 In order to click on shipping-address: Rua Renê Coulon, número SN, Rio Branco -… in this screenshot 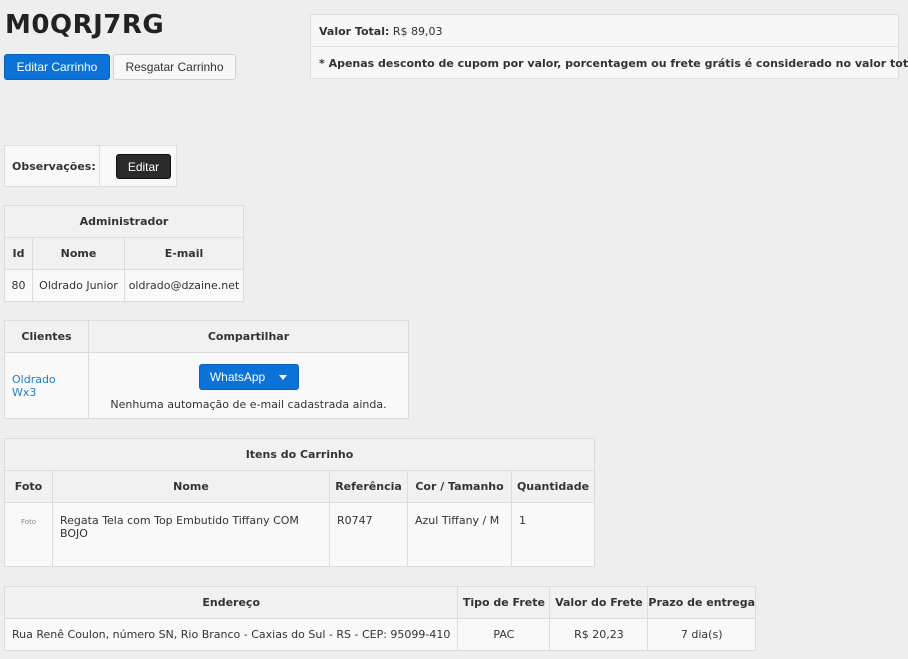, I will do `click(231, 634)`.